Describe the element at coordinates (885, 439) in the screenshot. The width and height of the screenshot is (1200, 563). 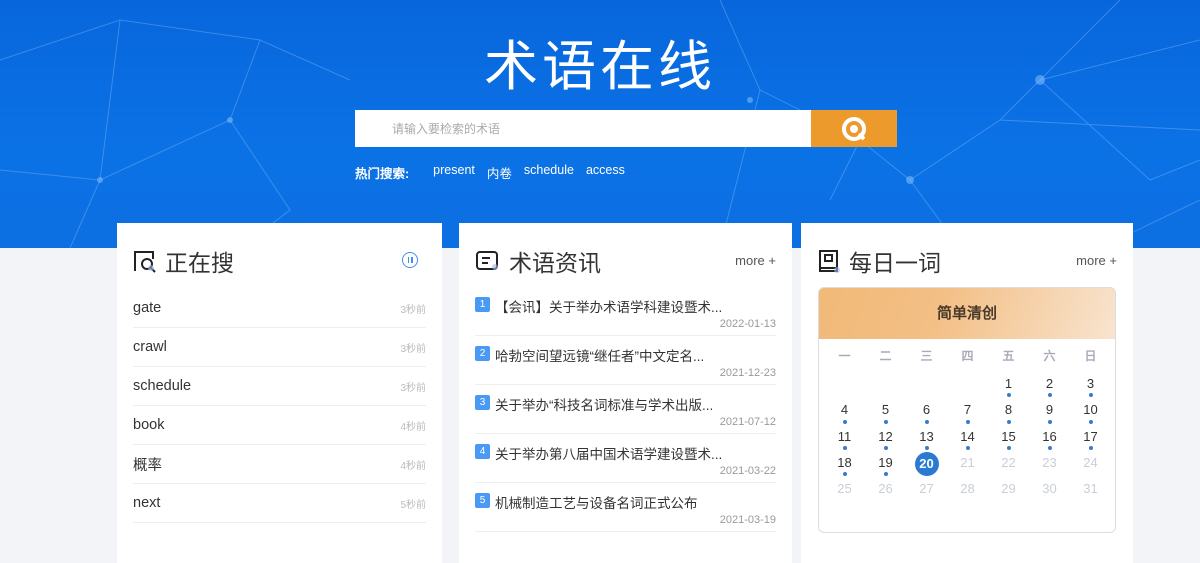
I see `calendar-day: 12` at that location.